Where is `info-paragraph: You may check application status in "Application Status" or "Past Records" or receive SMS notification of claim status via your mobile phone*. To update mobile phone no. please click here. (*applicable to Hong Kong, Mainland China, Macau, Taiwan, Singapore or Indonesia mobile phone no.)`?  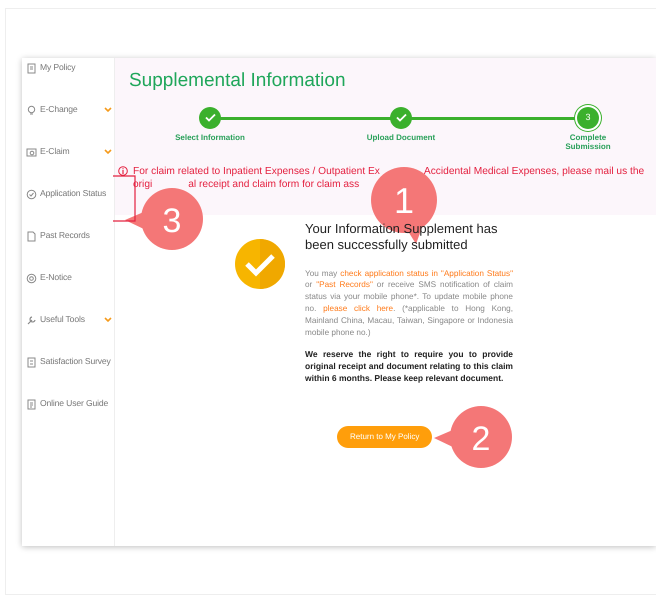 info-paragraph: You may check application status in "Application Status" or "Past Records" or receive SMS notification of claim status via your mobile phone*. To update mobile phone no. please click here. (*applicable to Hong Kong, Mainland China, Macau, Taiwan, Singapore or Indonesia mobile phone no.) is located at coordinates (409, 303).